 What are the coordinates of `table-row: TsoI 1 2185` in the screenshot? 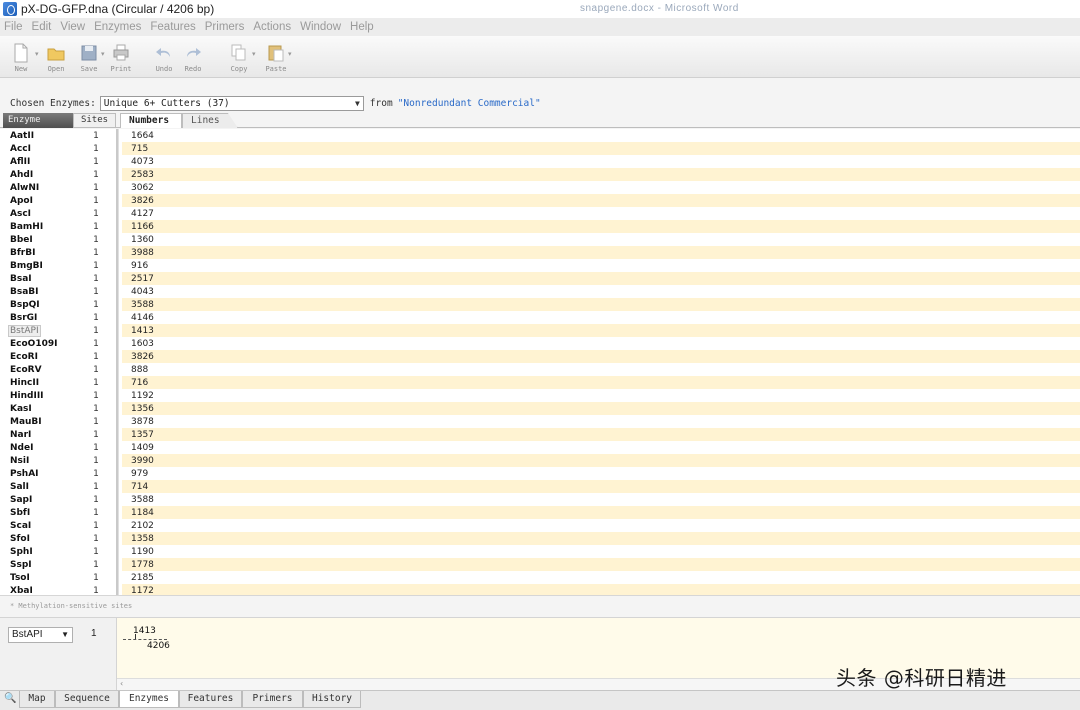 It's located at (540, 577).